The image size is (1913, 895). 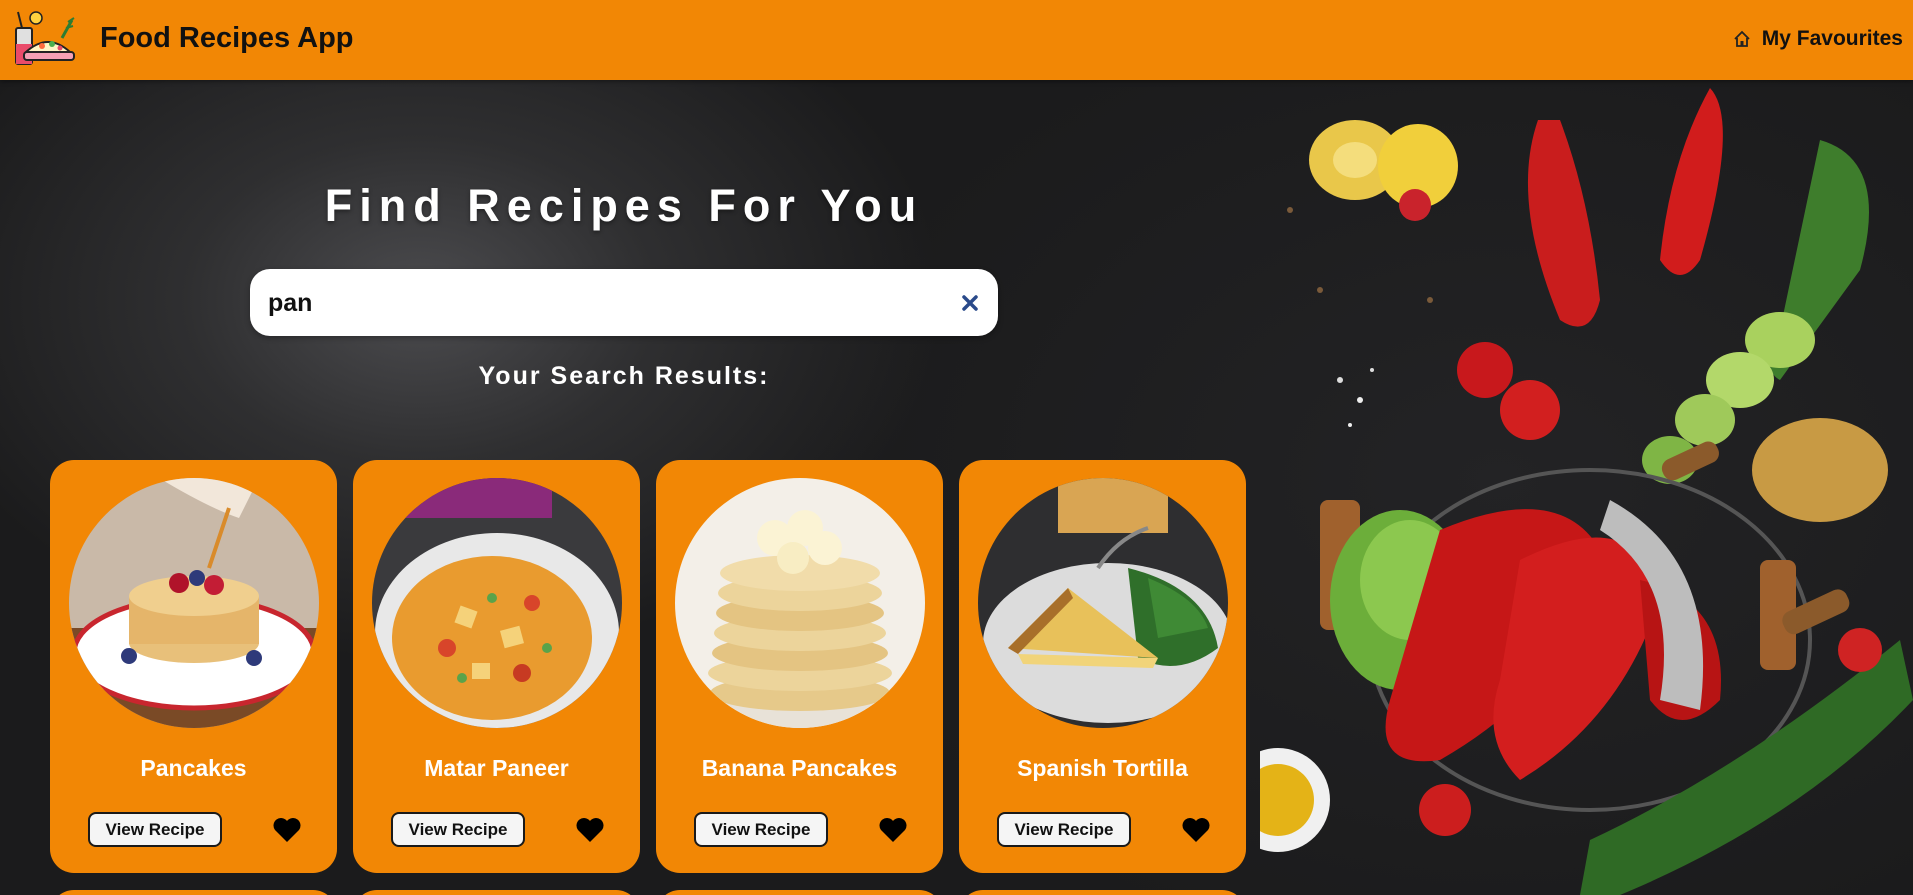 What do you see at coordinates (1102, 768) in the screenshot?
I see `recipe-name: Spanish Tortilla` at bounding box center [1102, 768].